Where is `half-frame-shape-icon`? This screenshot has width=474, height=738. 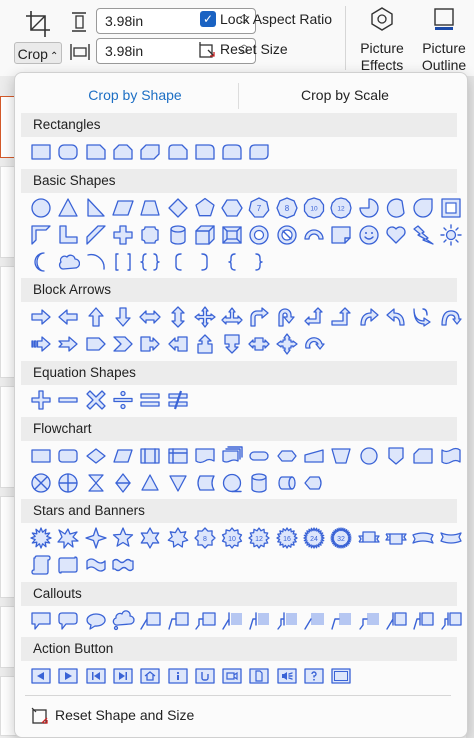 half-frame-shape-icon is located at coordinates (41, 235).